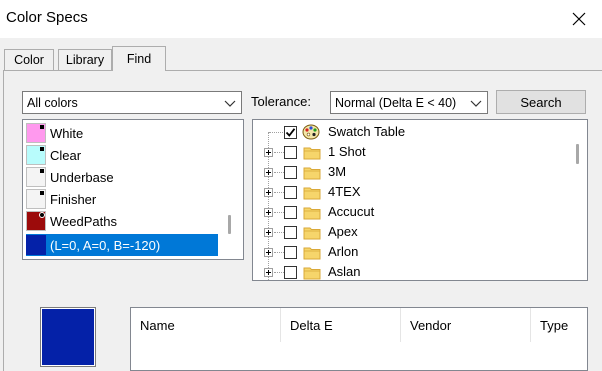 The width and height of the screenshot is (602, 371). I want to click on search-button: Search, so click(541, 102).